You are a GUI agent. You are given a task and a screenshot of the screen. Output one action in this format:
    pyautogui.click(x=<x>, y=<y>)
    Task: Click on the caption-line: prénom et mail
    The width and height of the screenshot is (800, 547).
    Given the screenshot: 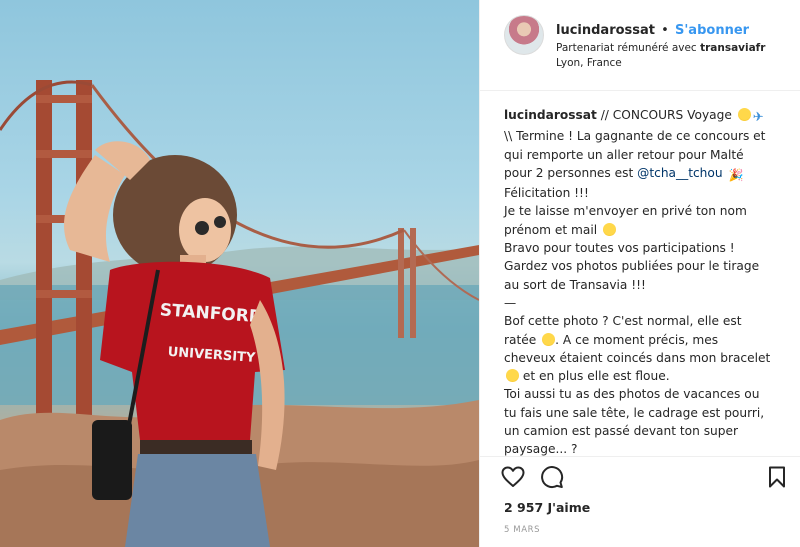 What is the action you would take?
    pyautogui.click(x=649, y=230)
    